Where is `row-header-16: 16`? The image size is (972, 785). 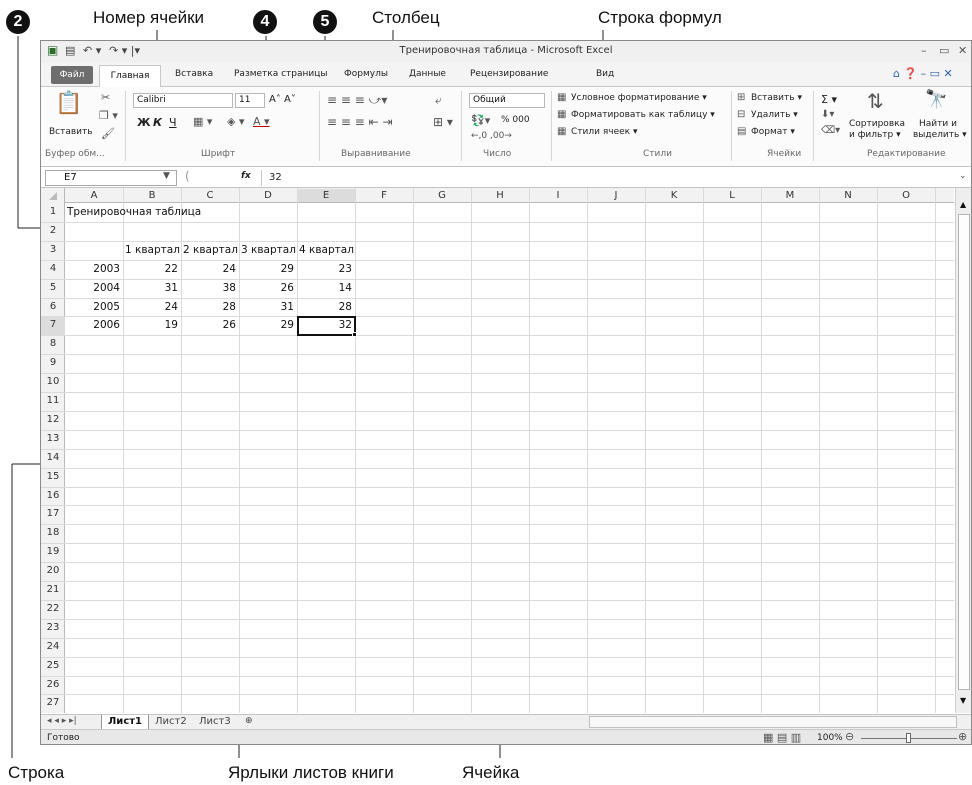 row-header-16: 16 is located at coordinates (53, 496).